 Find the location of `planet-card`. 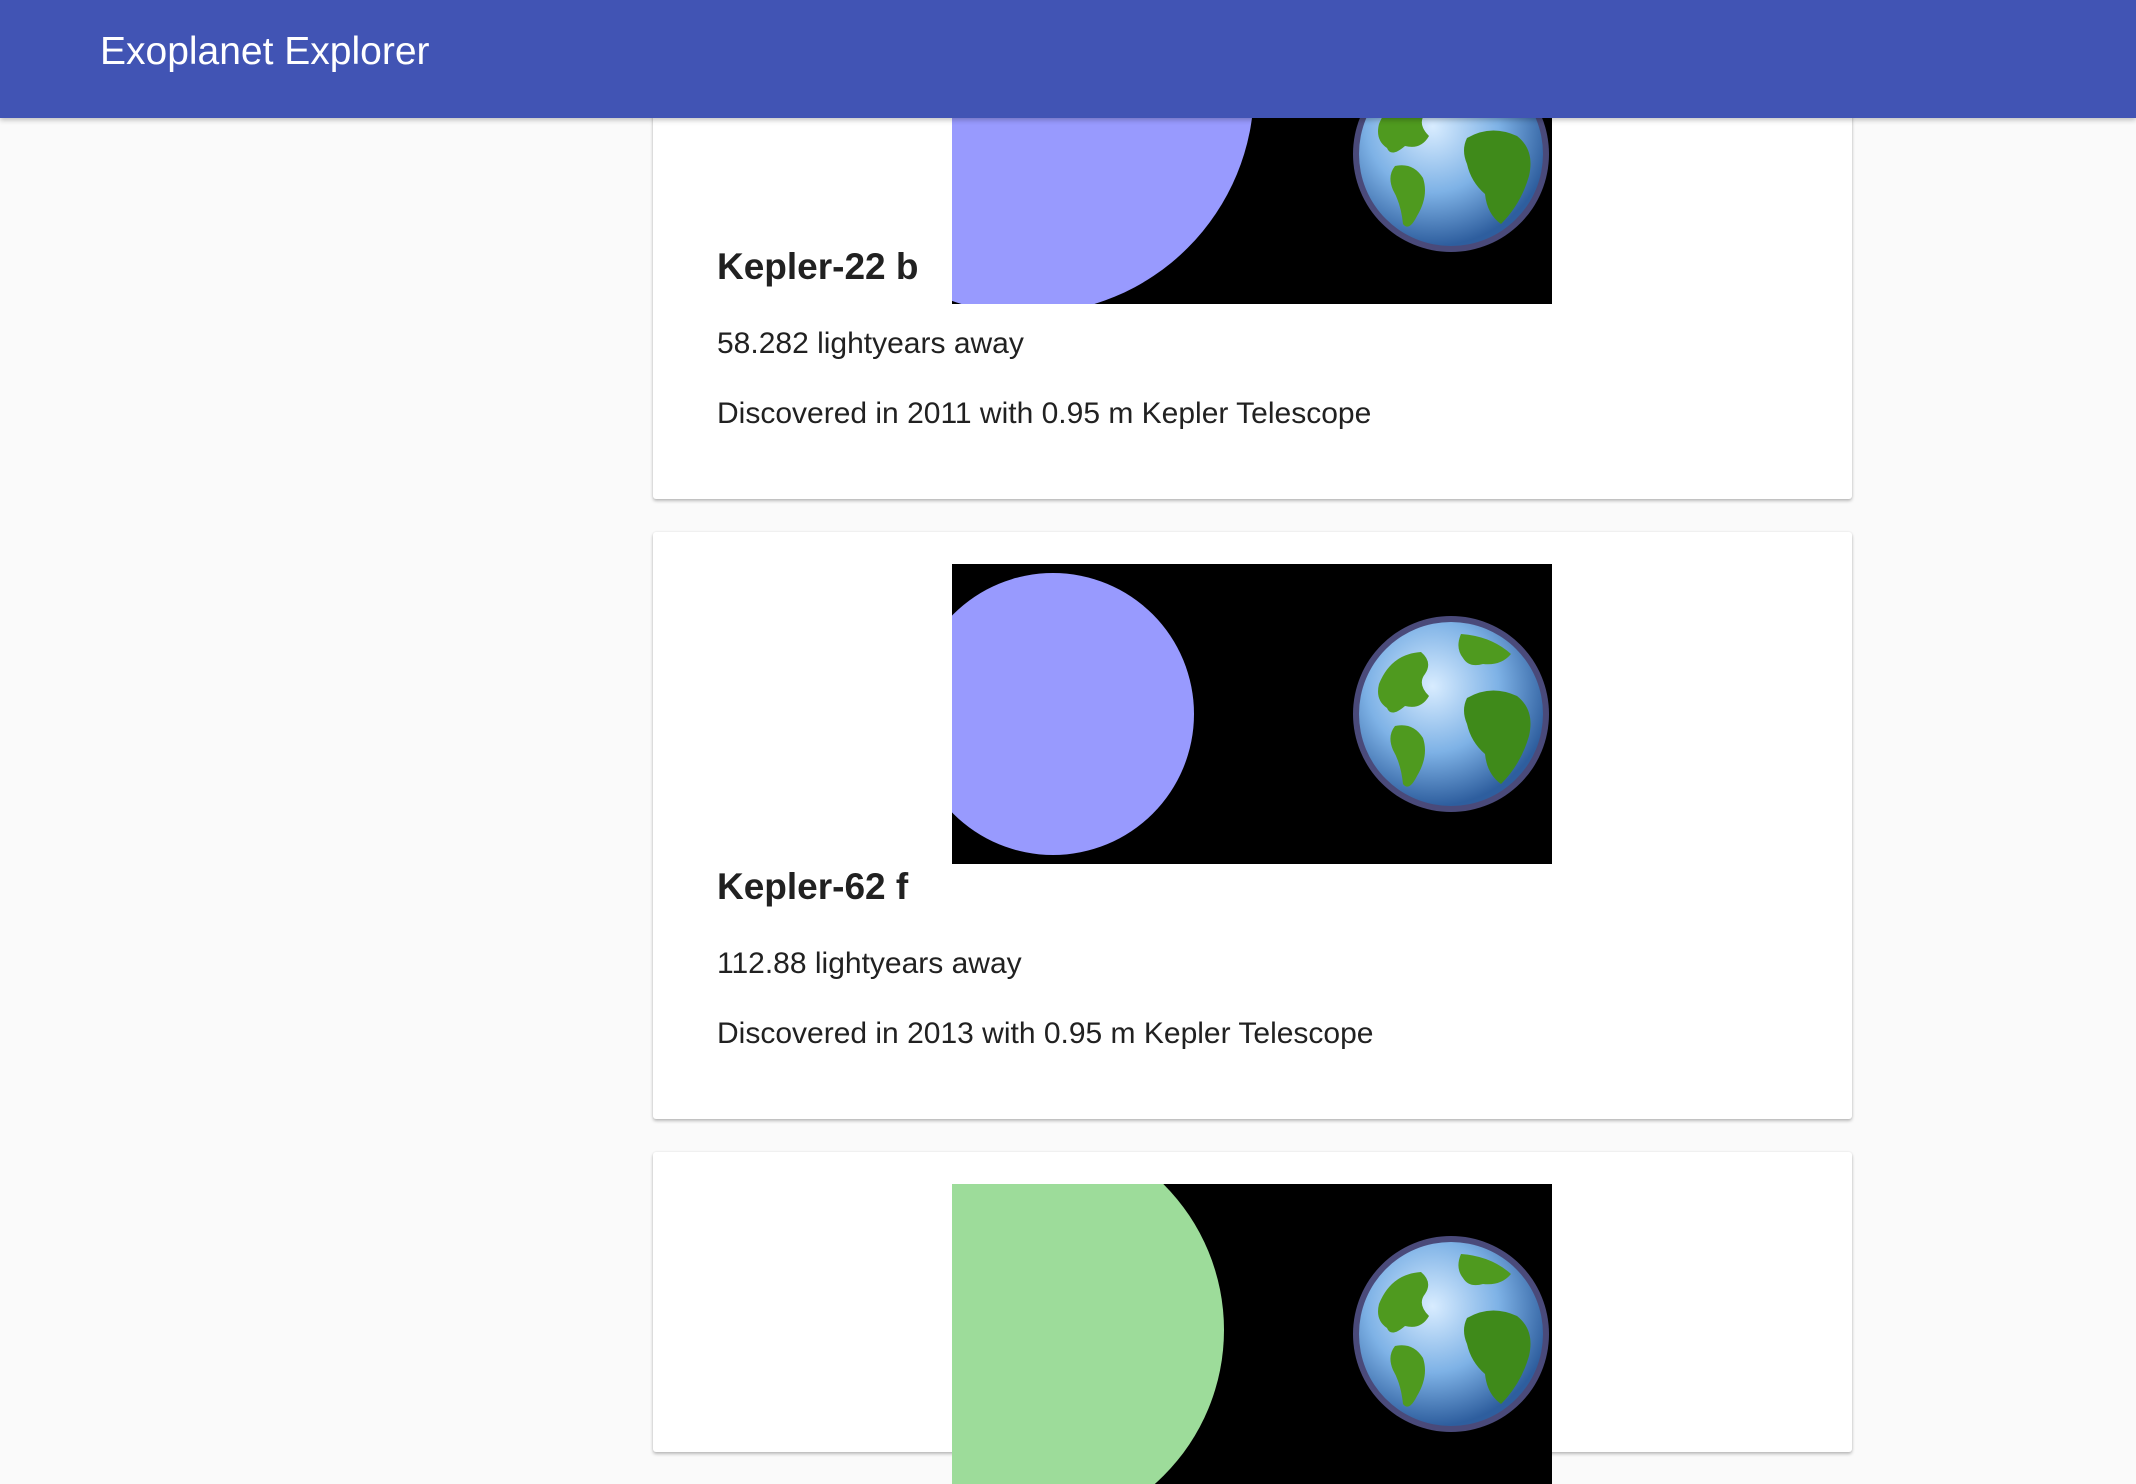

planet-card is located at coordinates (1252, 1318).